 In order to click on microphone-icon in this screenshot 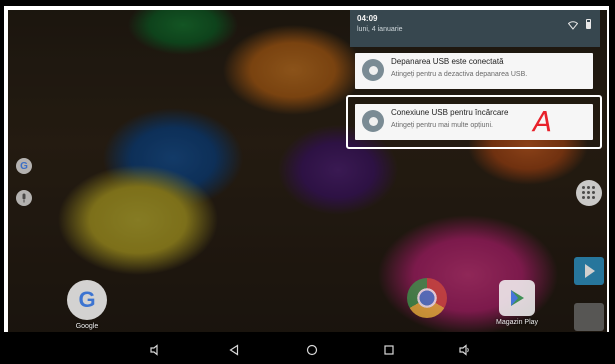, I will do `click(24, 198)`.